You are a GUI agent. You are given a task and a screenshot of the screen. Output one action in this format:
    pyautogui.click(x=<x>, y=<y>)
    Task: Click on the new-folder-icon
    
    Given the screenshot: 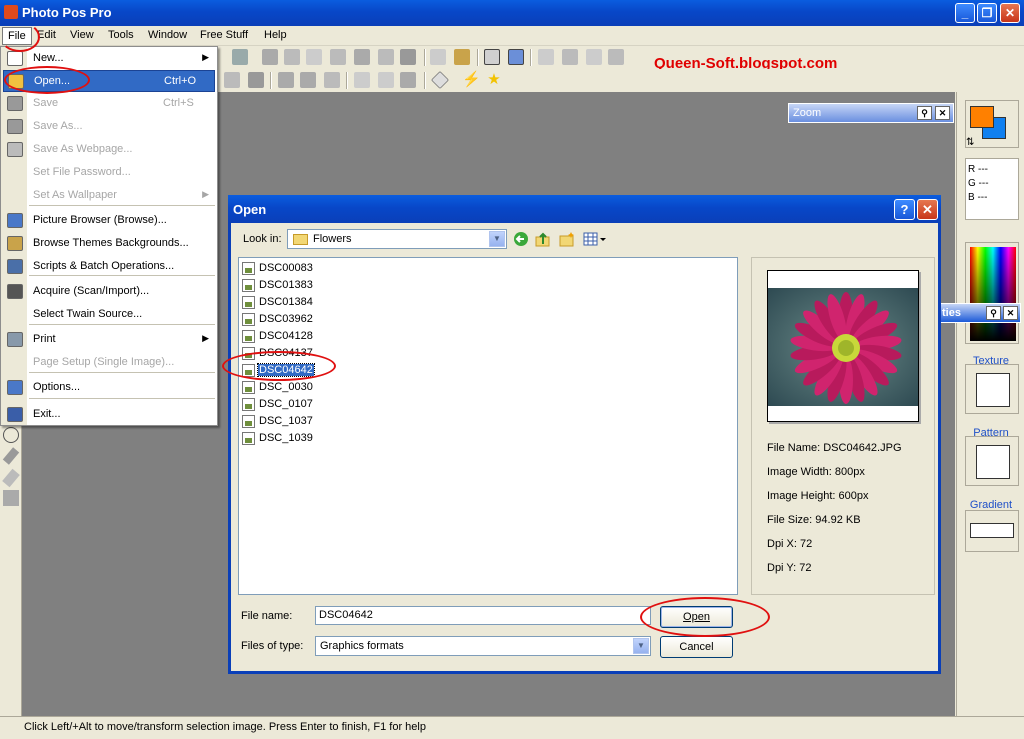 What is the action you would take?
    pyautogui.click(x=568, y=239)
    